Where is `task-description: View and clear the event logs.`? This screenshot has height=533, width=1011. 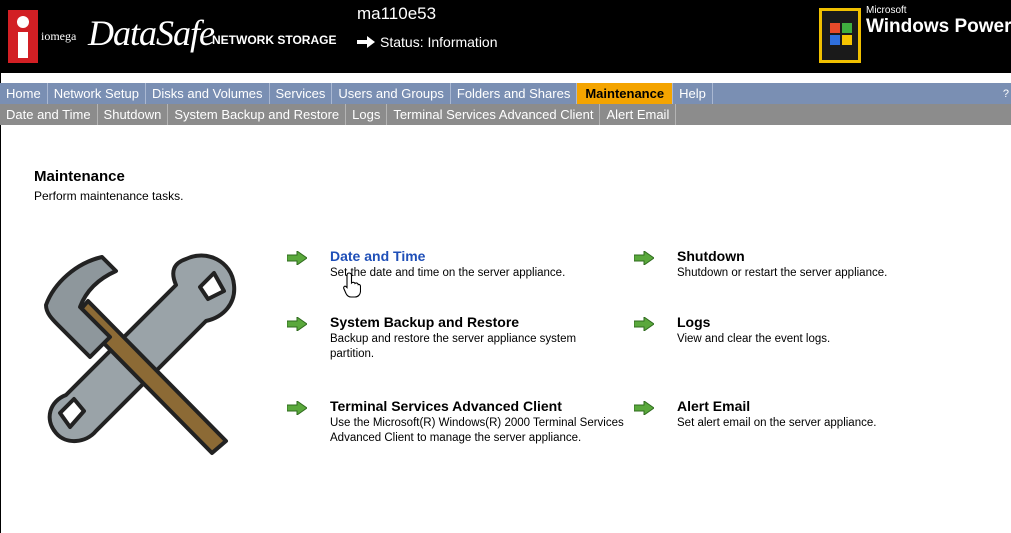
task-description: View and clear the event logs. is located at coordinates (754, 339).